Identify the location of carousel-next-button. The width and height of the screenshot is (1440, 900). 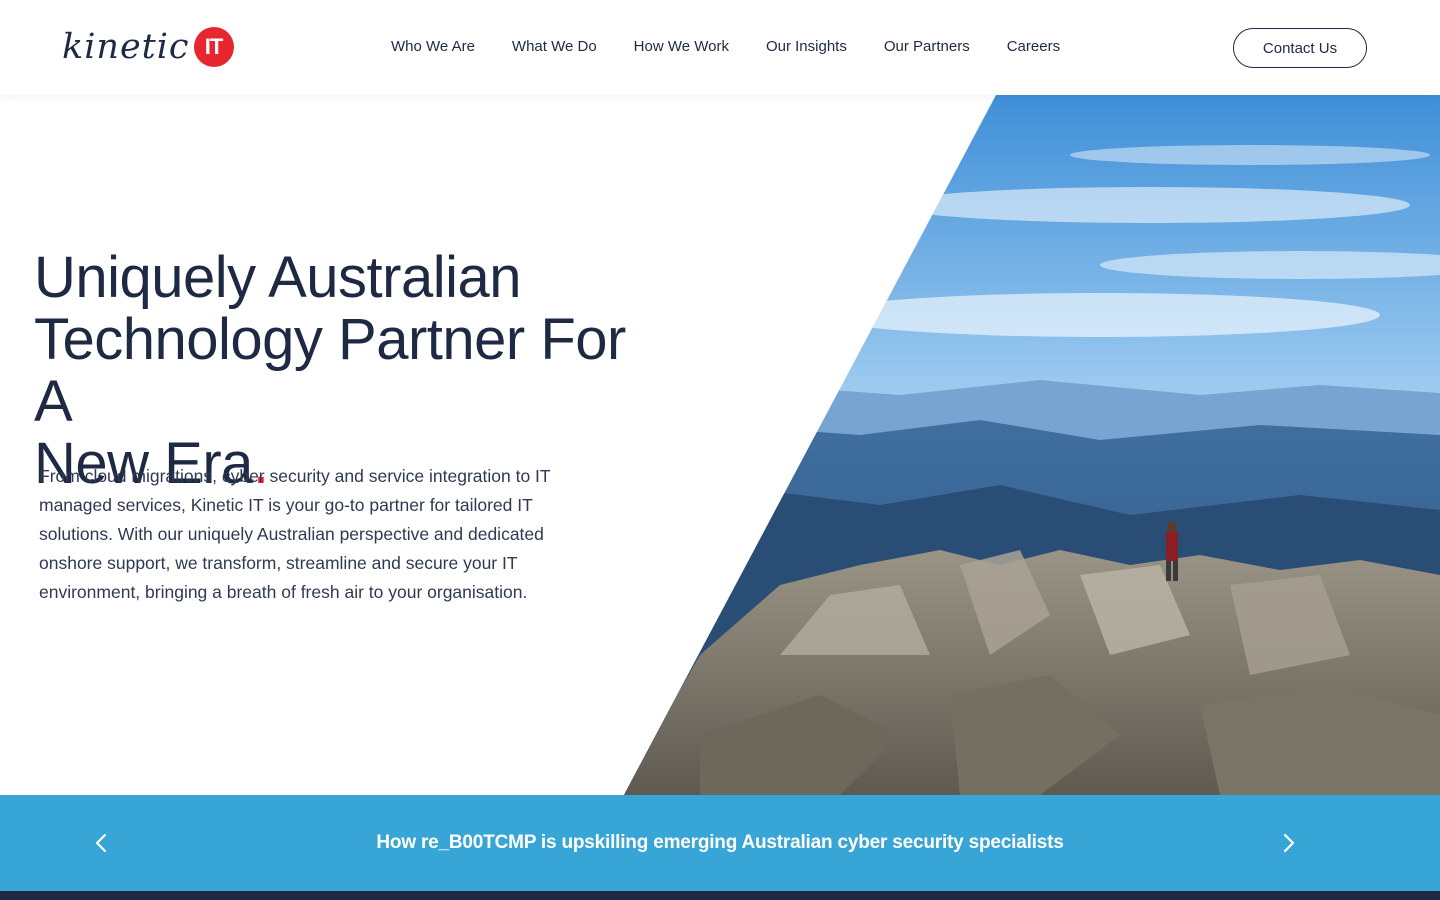
(1289, 843).